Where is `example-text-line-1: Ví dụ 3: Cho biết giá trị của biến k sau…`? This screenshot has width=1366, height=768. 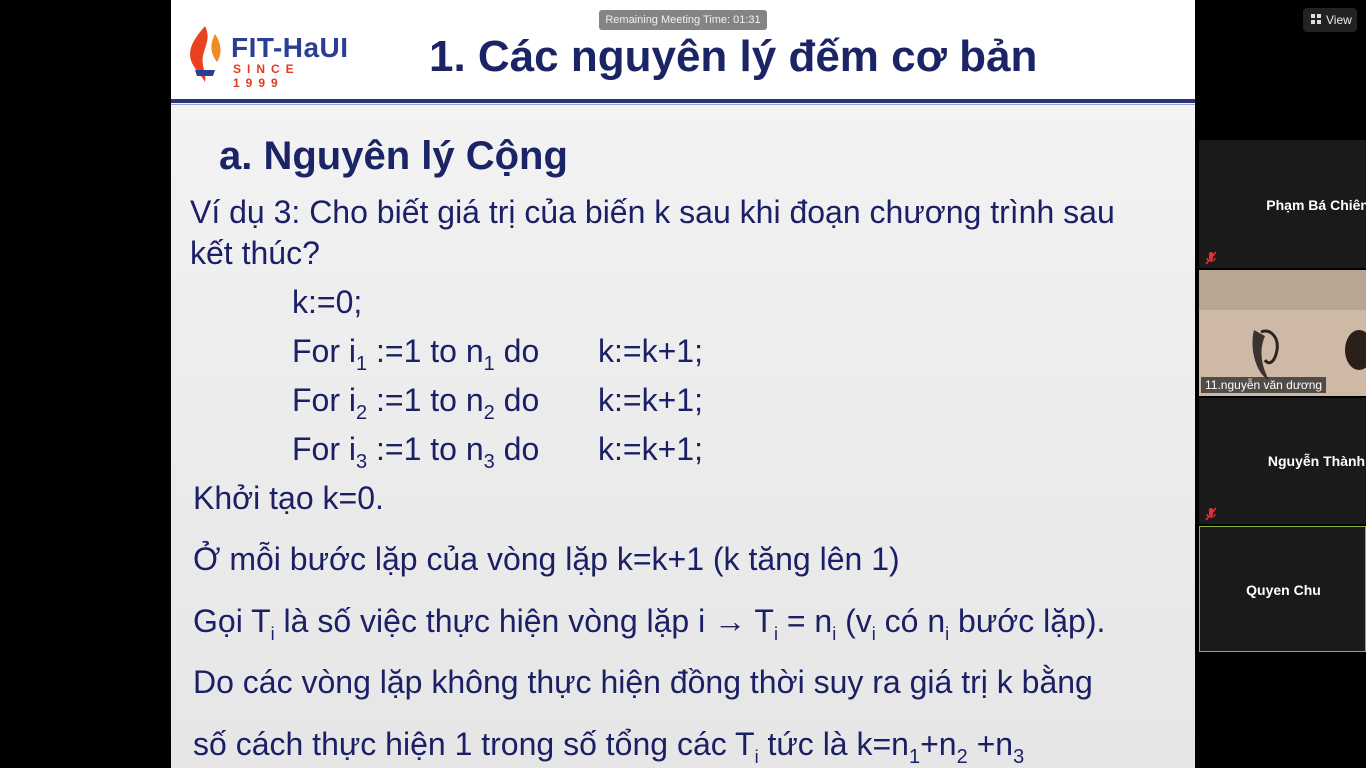 example-text-line-1: Ví dụ 3: Cho biết giá trị của biến k sau… is located at coordinates (652, 212).